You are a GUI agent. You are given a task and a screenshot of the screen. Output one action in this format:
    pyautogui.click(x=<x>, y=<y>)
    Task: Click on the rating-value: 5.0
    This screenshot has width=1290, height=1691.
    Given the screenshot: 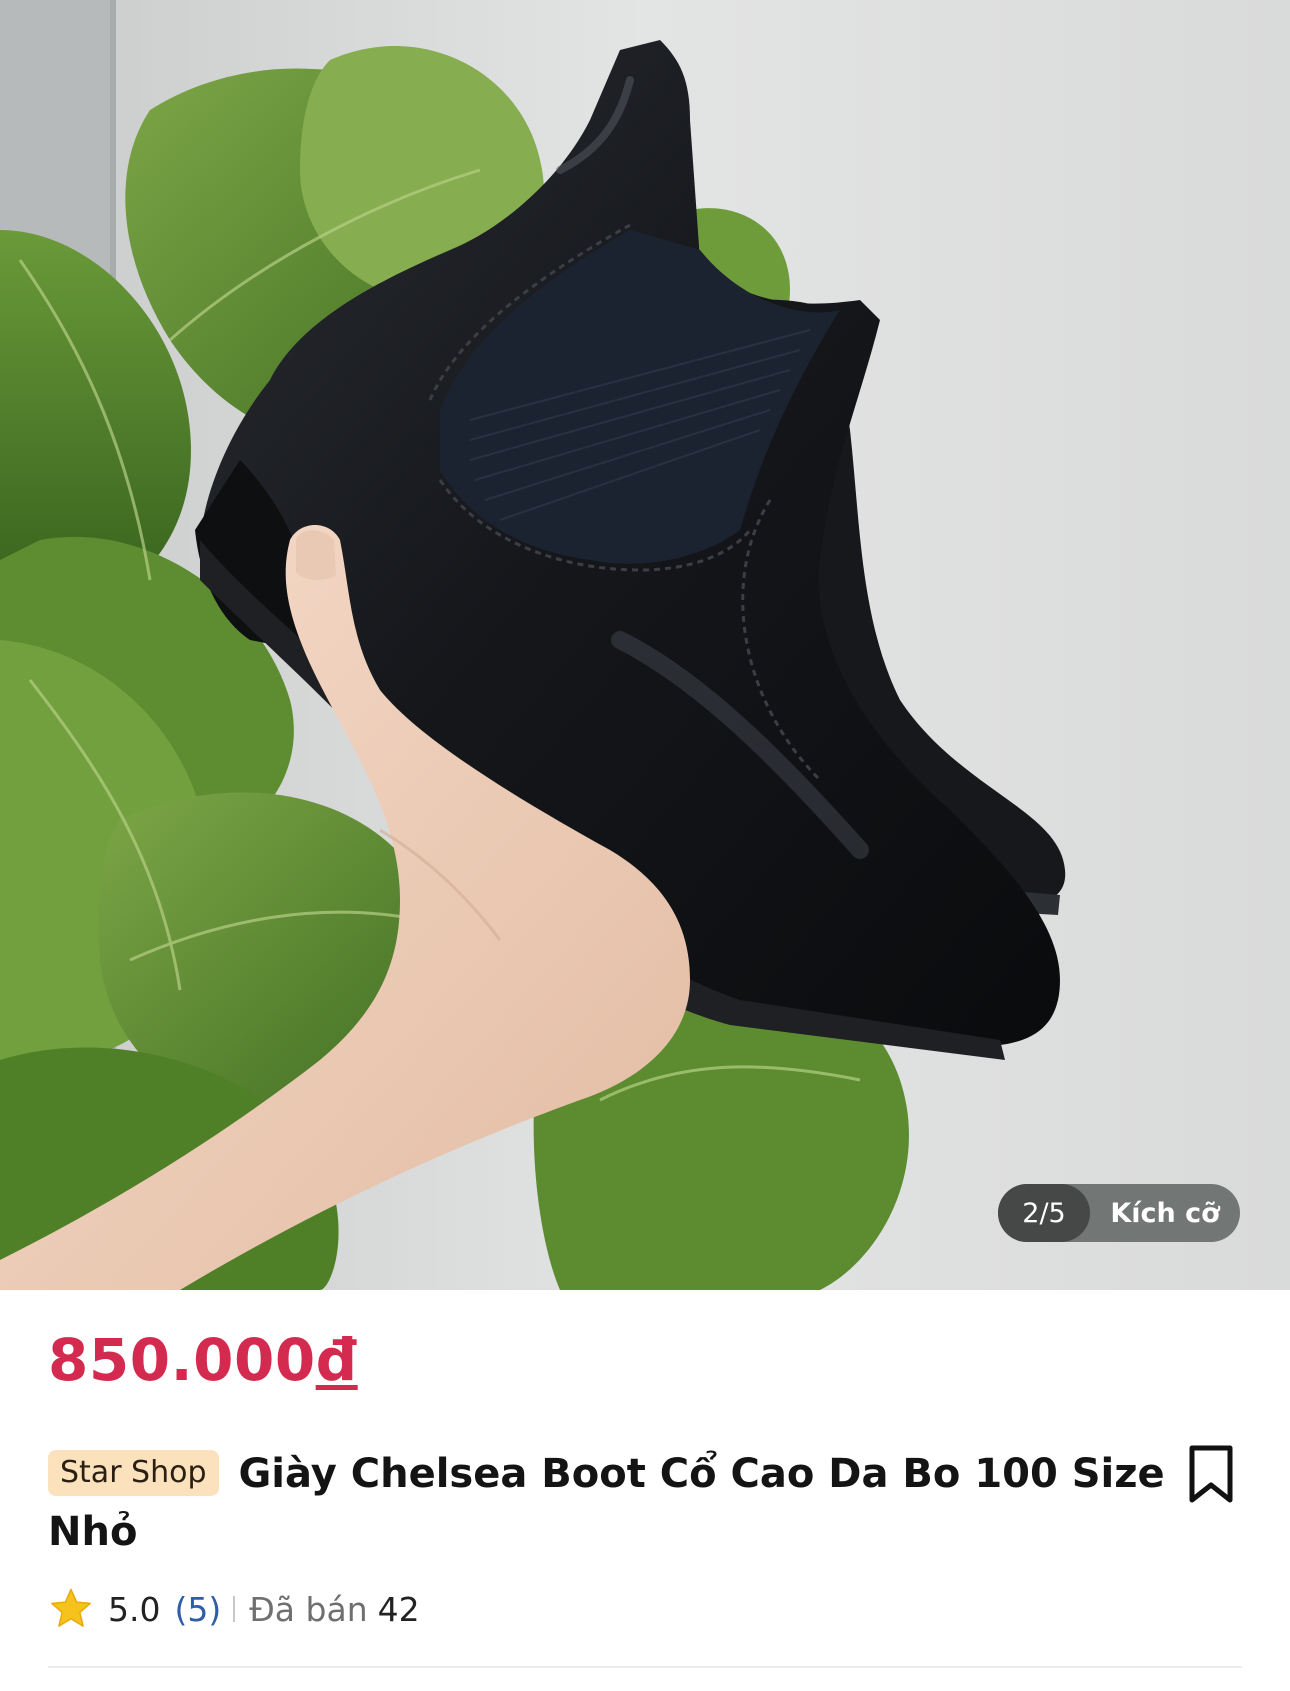 What is the action you would take?
    pyautogui.click(x=134, y=1609)
    